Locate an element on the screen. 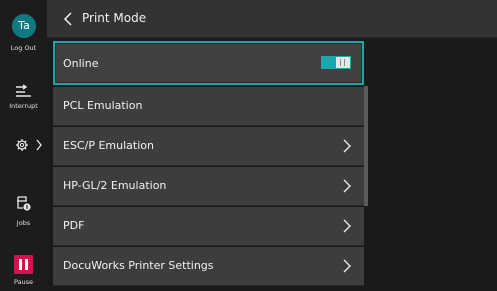  online-toggle-row: Online is located at coordinates (208, 63).